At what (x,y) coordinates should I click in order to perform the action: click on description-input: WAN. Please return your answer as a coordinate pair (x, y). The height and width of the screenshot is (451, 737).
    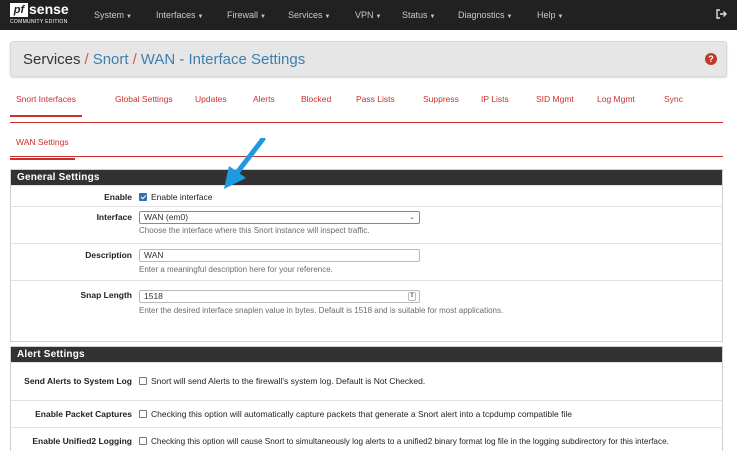
    Looking at the image, I should click on (279, 255).